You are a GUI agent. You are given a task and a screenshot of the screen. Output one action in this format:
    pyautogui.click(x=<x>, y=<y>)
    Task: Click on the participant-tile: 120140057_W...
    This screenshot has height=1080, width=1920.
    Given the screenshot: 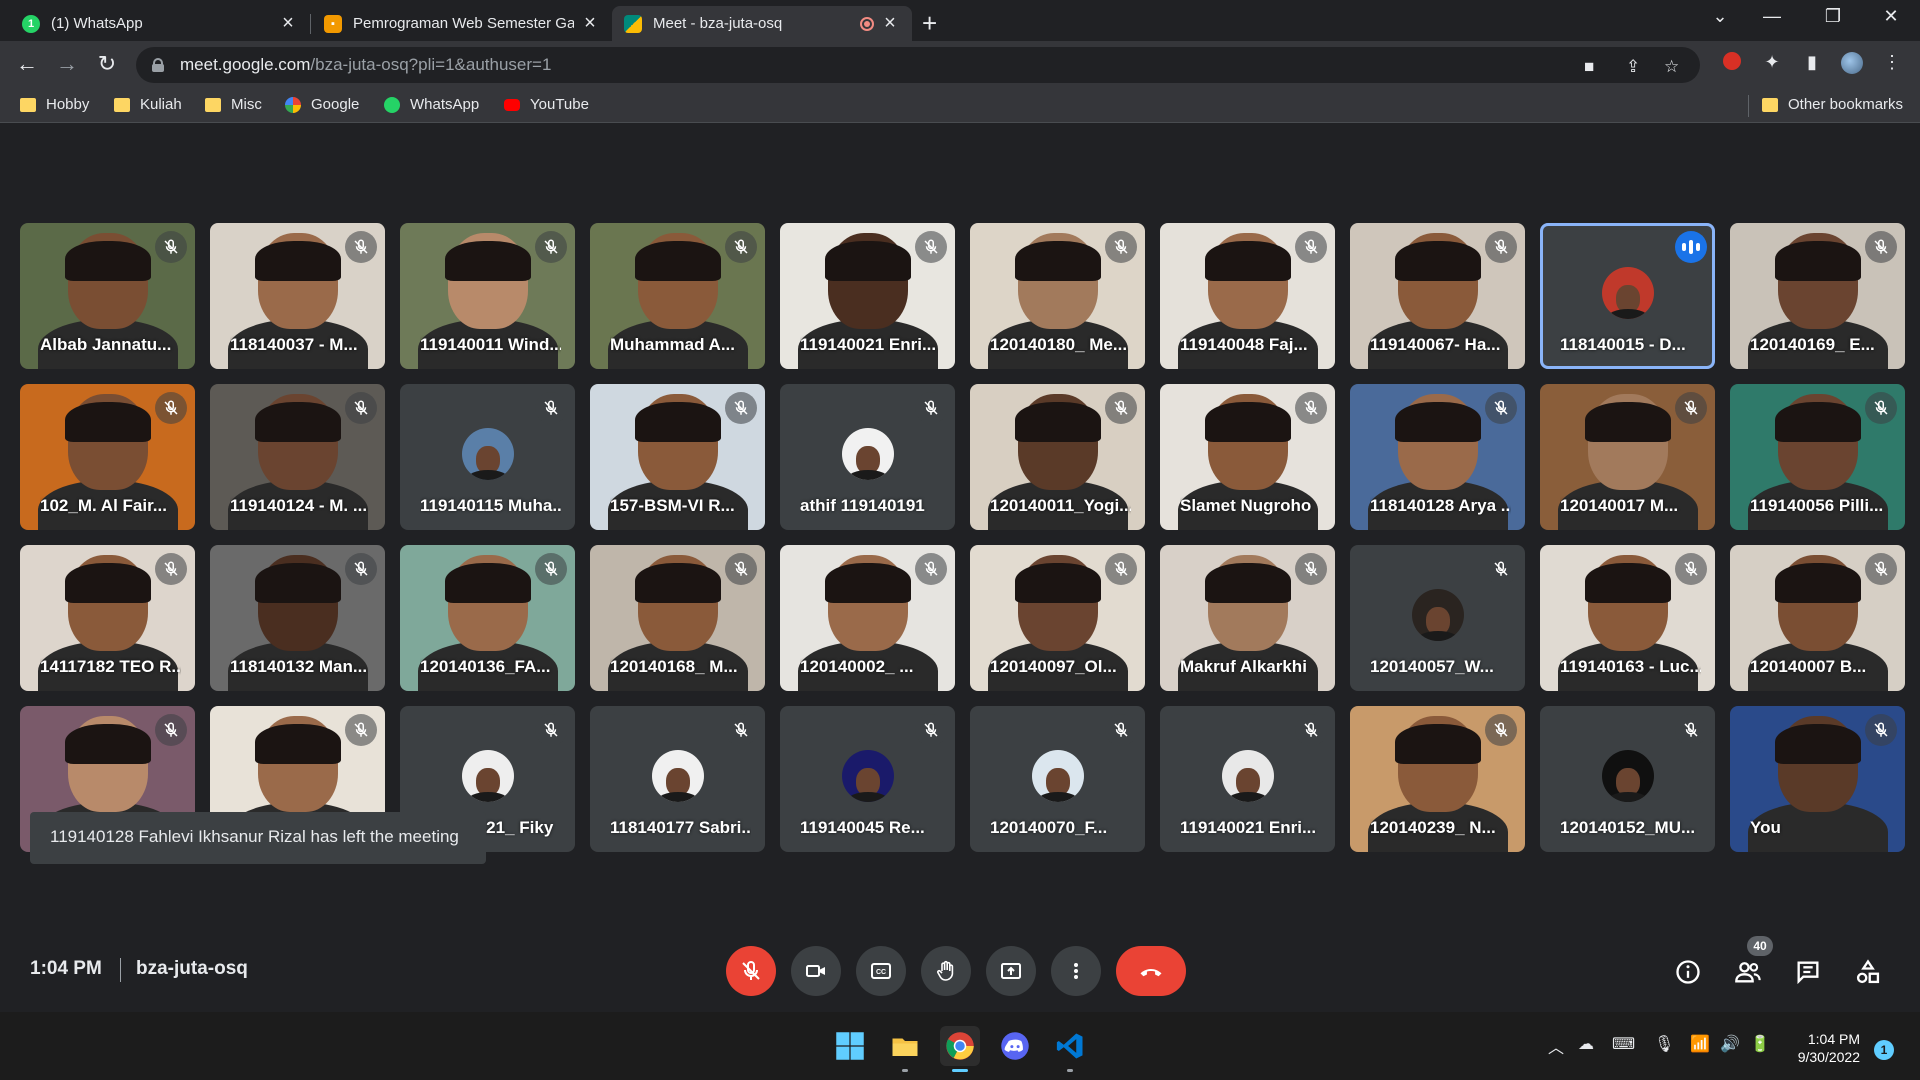 What is the action you would take?
    pyautogui.click(x=1437, y=618)
    